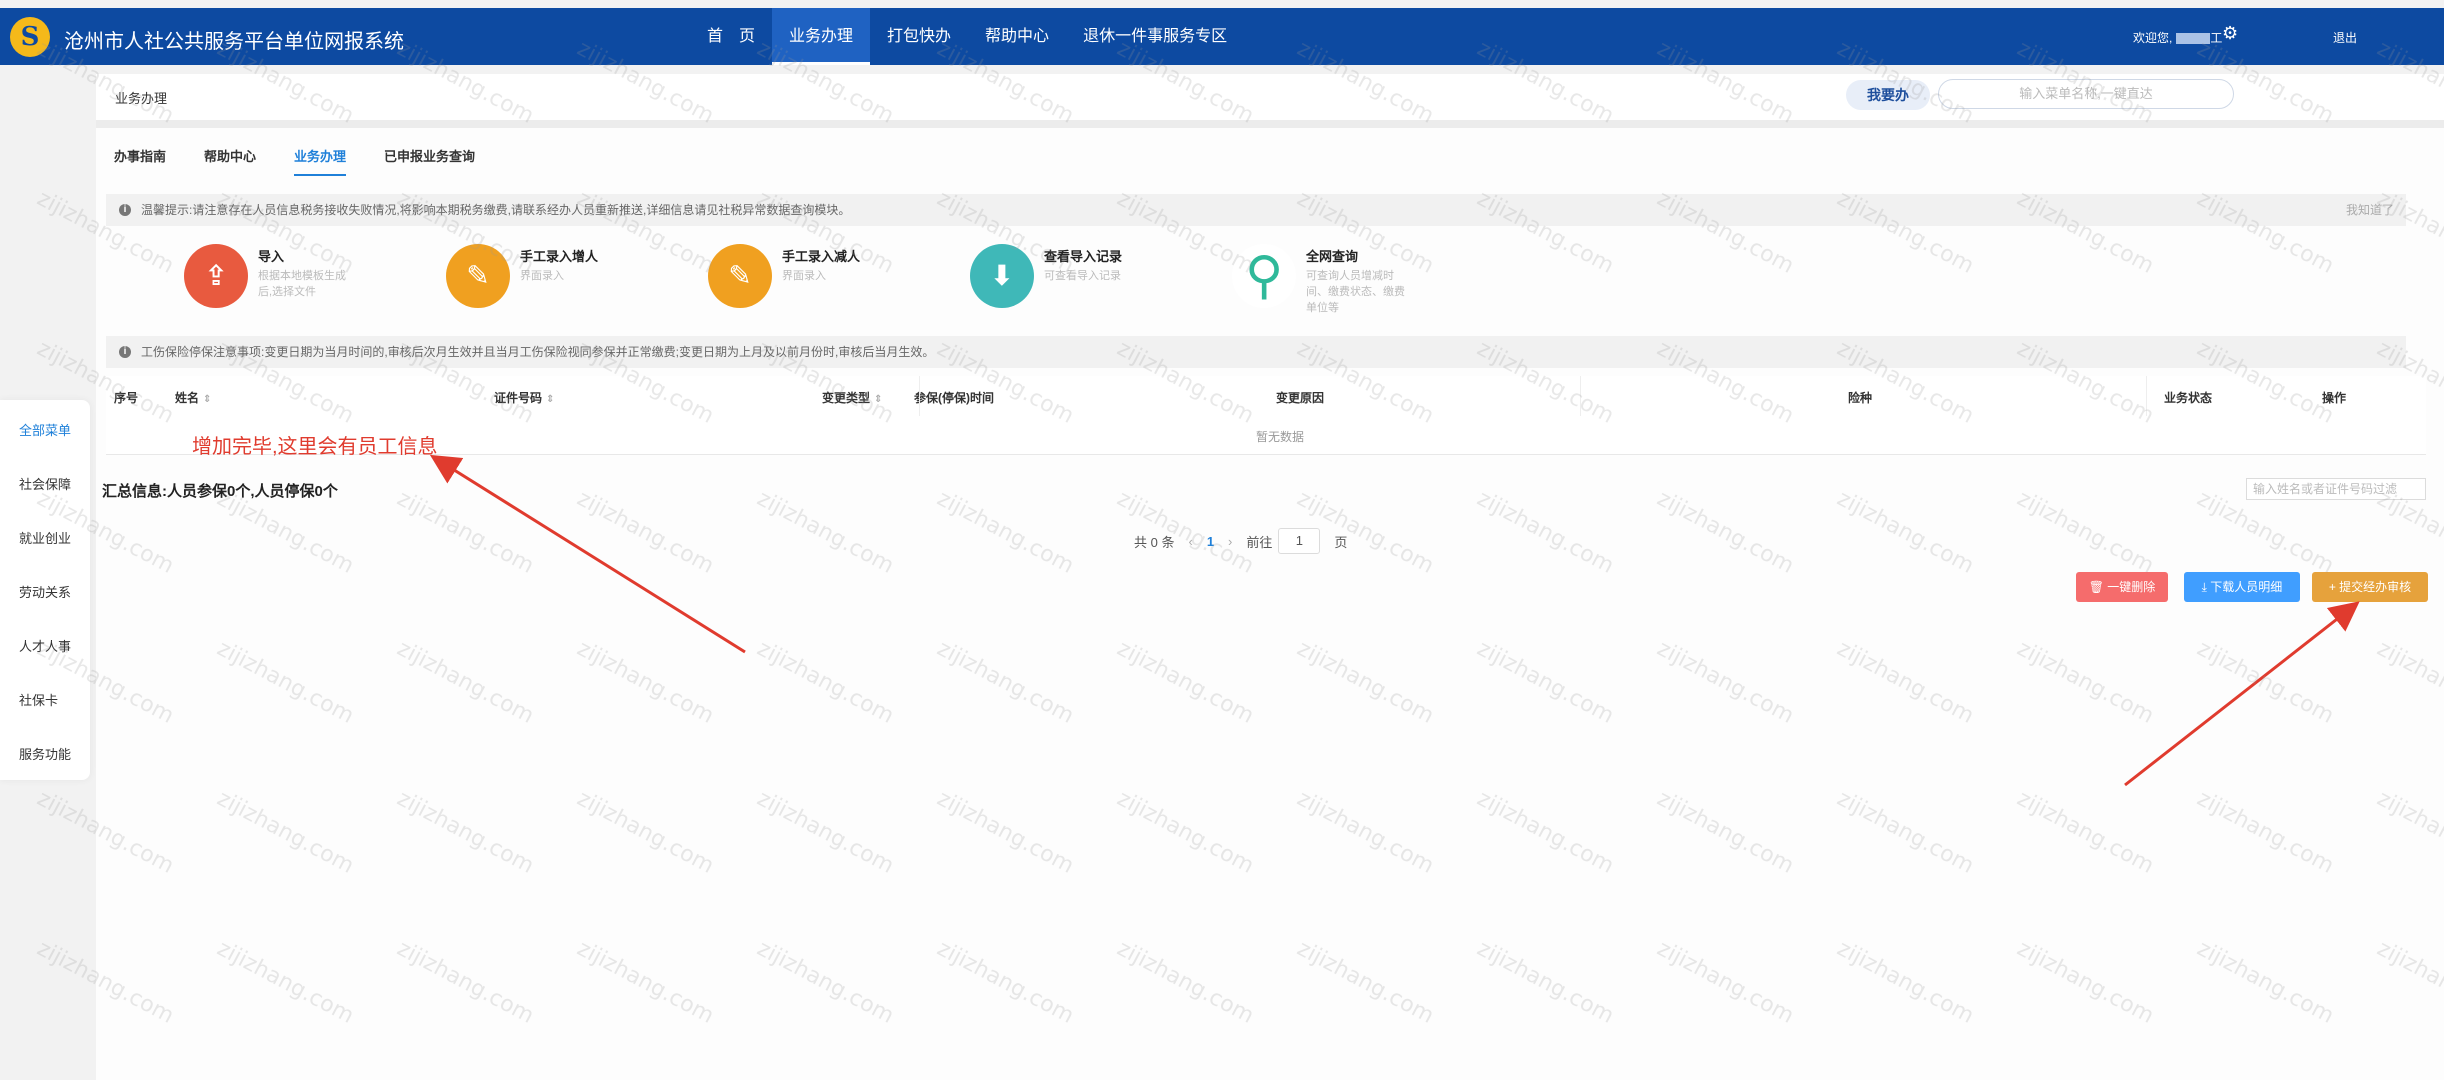 The width and height of the screenshot is (2444, 1080). Describe the element at coordinates (429, 161) in the screenshot. I see `tab-declared-query: 已申报业务查询` at that location.